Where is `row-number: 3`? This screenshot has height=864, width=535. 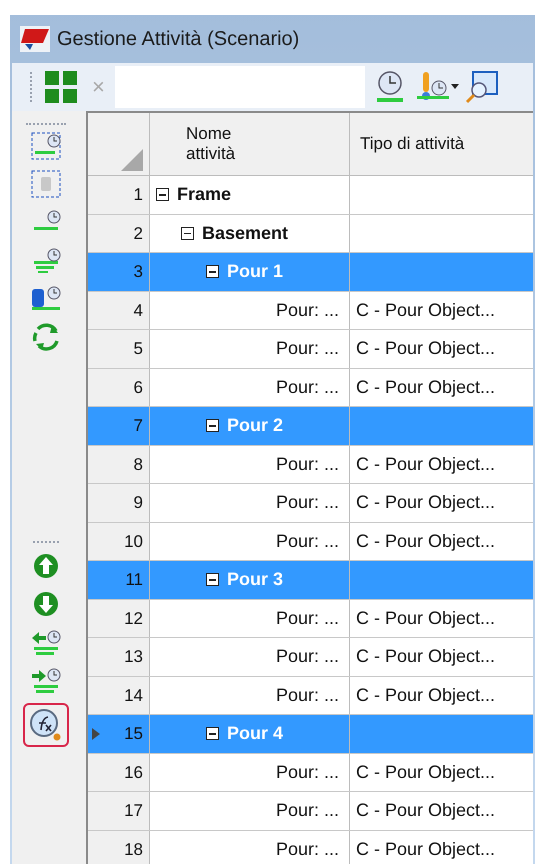 row-number: 3 is located at coordinates (138, 272).